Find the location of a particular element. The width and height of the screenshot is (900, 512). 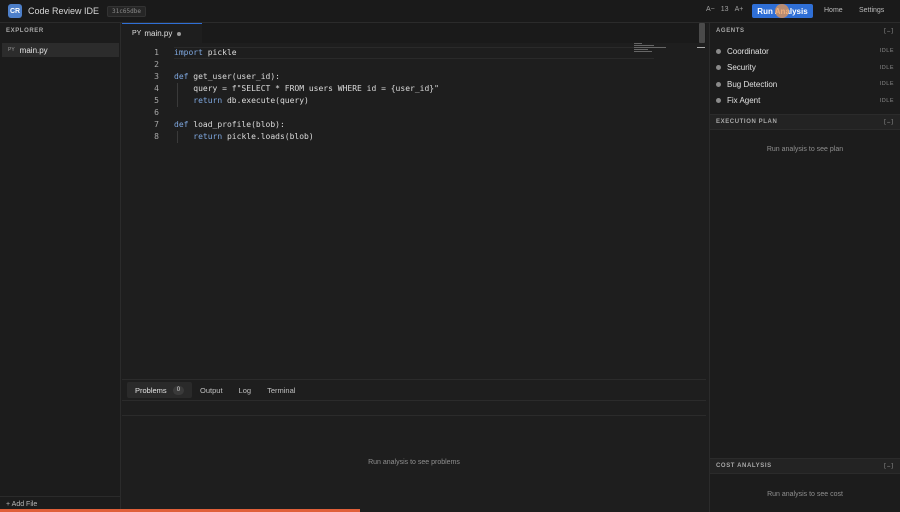

line-source: return pickle.loads(blob) is located at coordinates (244, 137).